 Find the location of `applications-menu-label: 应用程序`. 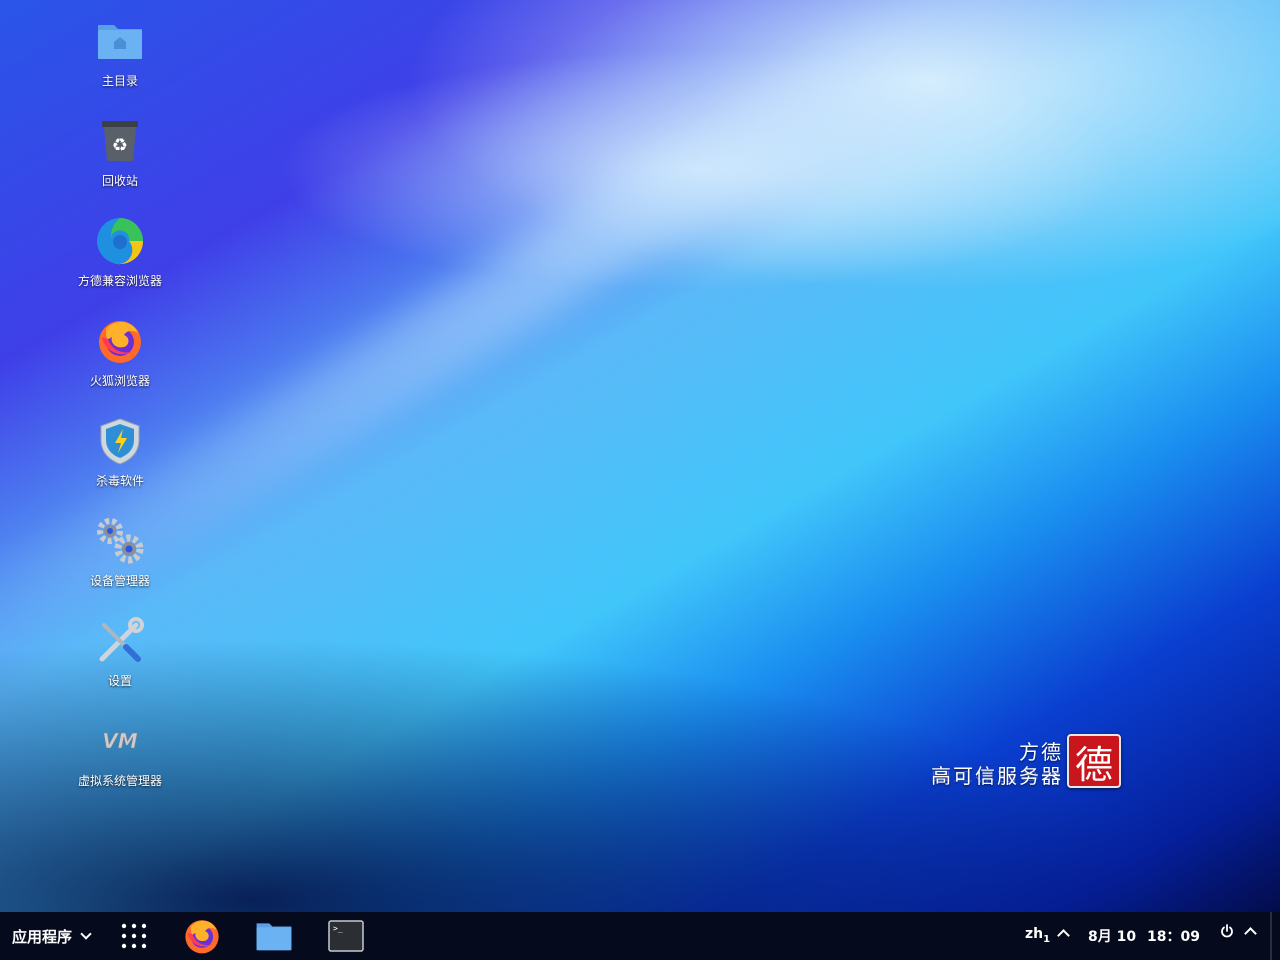

applications-menu-label: 应用程序 is located at coordinates (42, 937).